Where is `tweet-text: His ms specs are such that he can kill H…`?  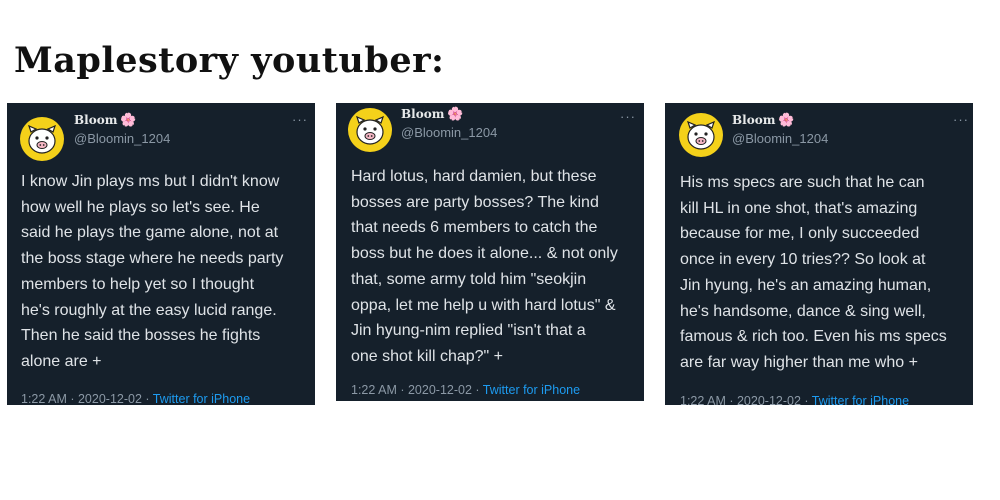
tweet-text: His ms specs are such that he can kill H… is located at coordinates (813, 272).